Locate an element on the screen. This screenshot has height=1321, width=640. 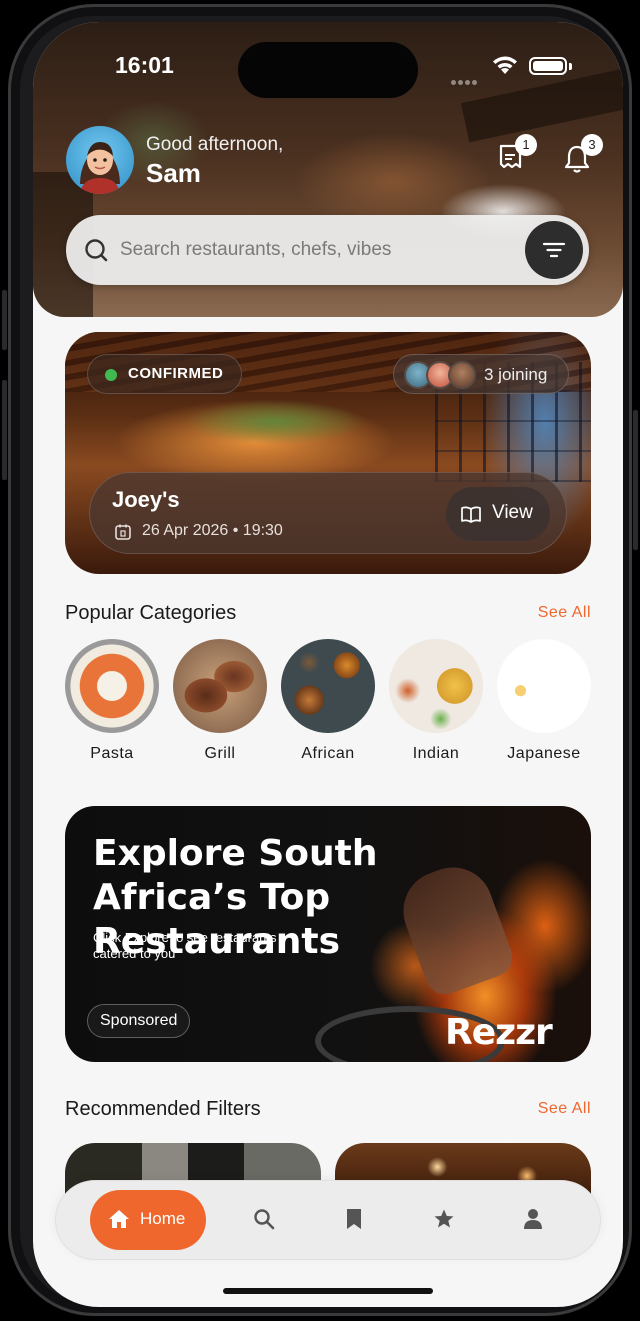
recommended-see-all-link: See All is located at coordinates (564, 1109).